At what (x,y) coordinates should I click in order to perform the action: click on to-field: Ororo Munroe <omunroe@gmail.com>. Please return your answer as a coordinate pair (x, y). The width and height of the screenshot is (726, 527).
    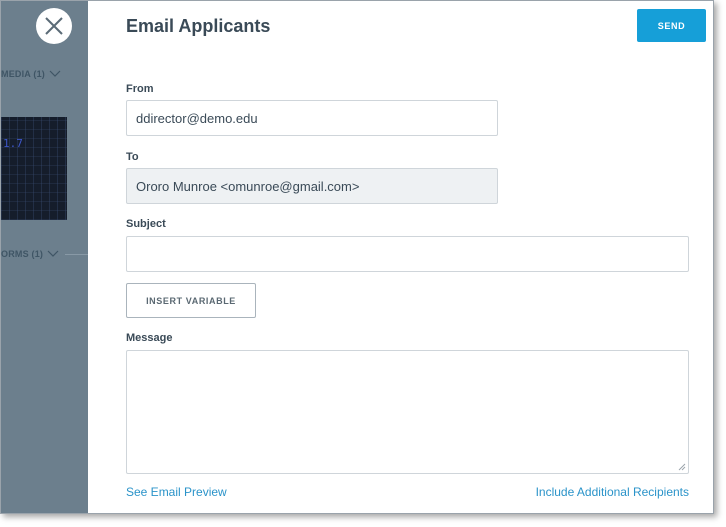
    Looking at the image, I should click on (312, 186).